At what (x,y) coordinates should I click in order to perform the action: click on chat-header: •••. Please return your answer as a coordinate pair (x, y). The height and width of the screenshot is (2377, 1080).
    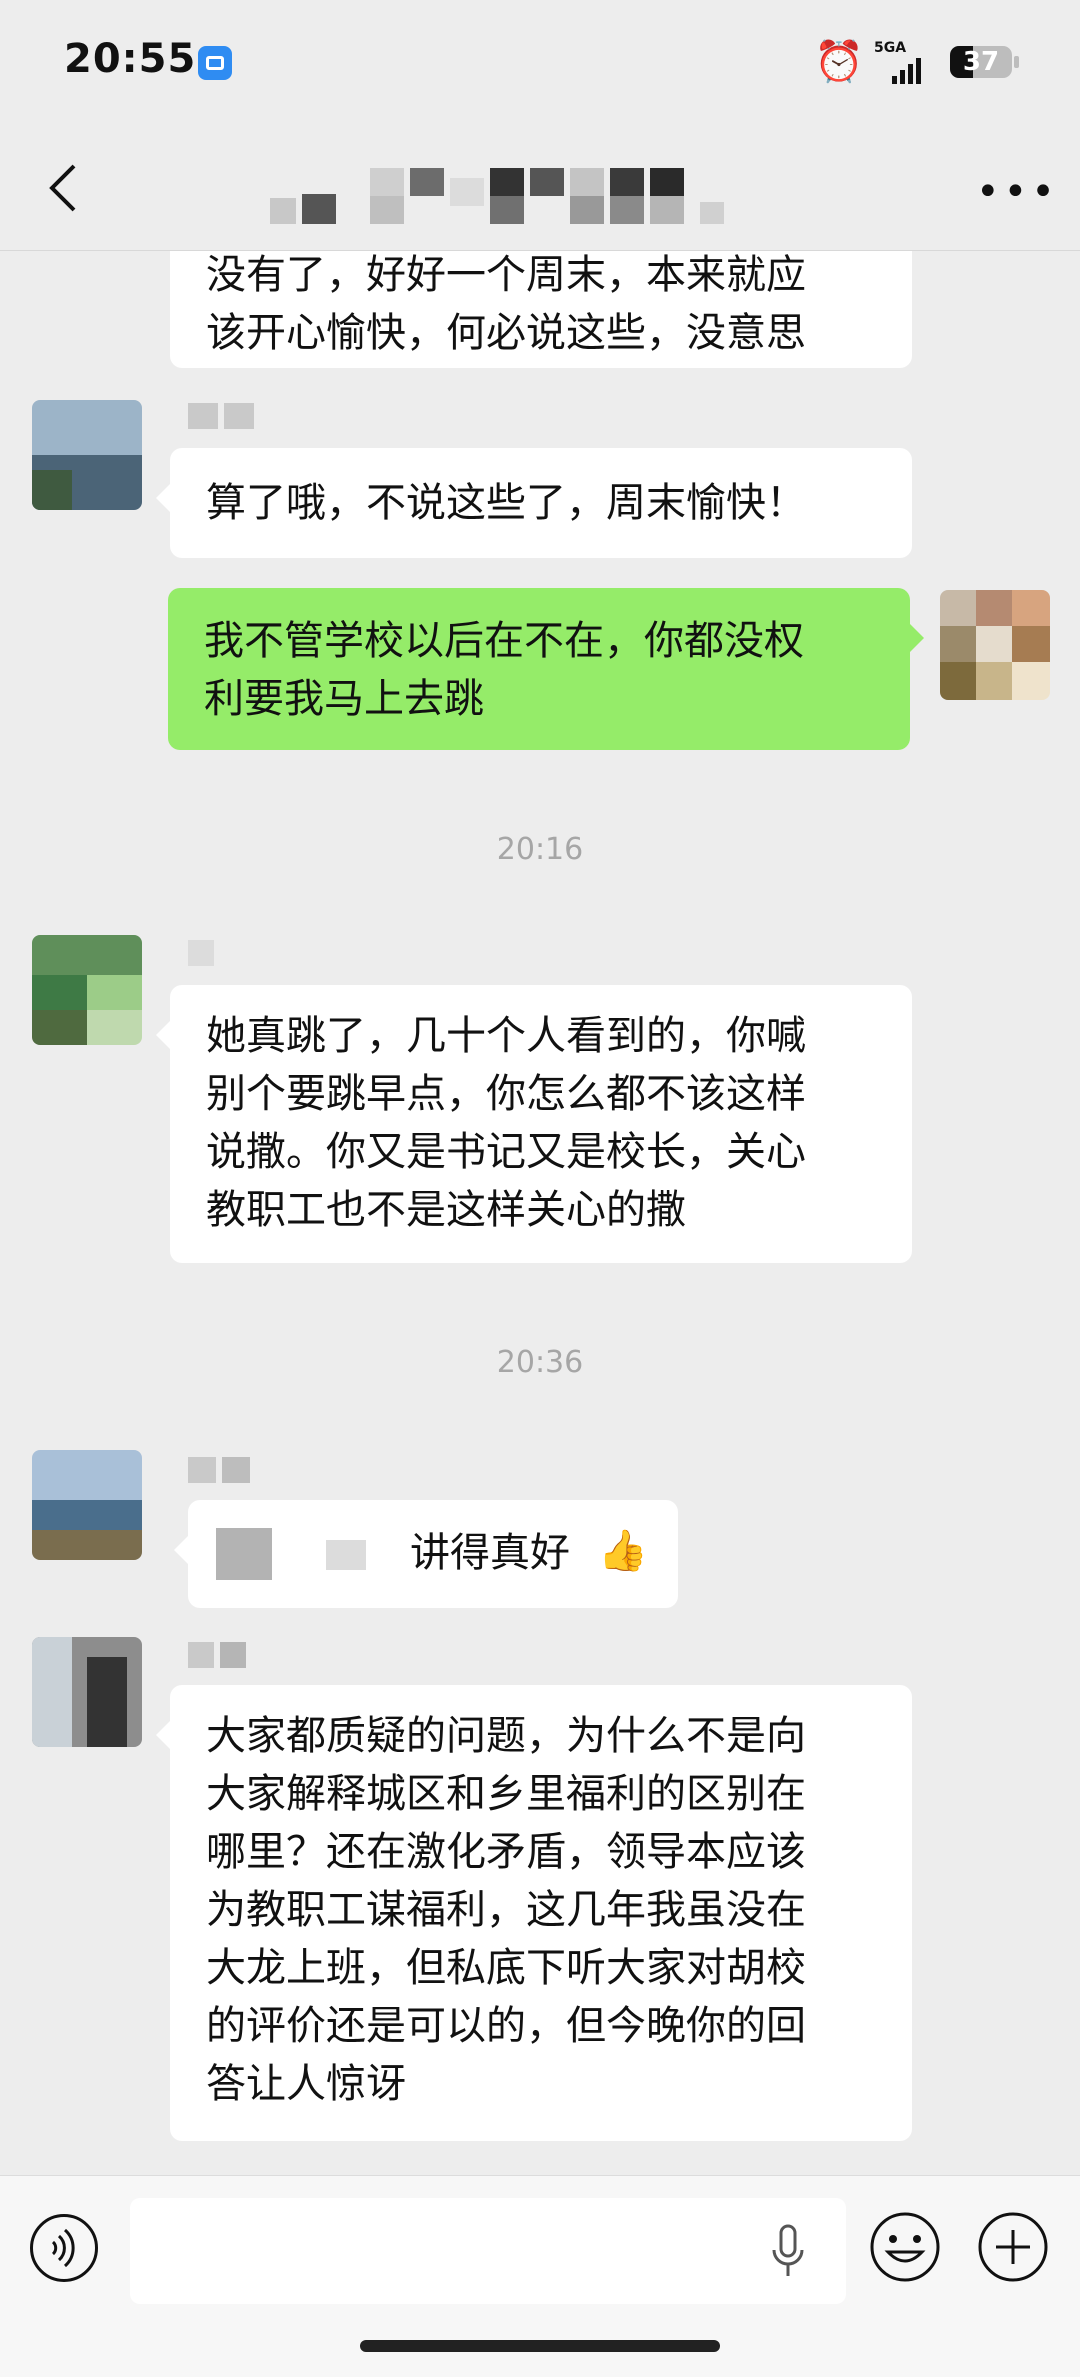
    Looking at the image, I should click on (540, 189).